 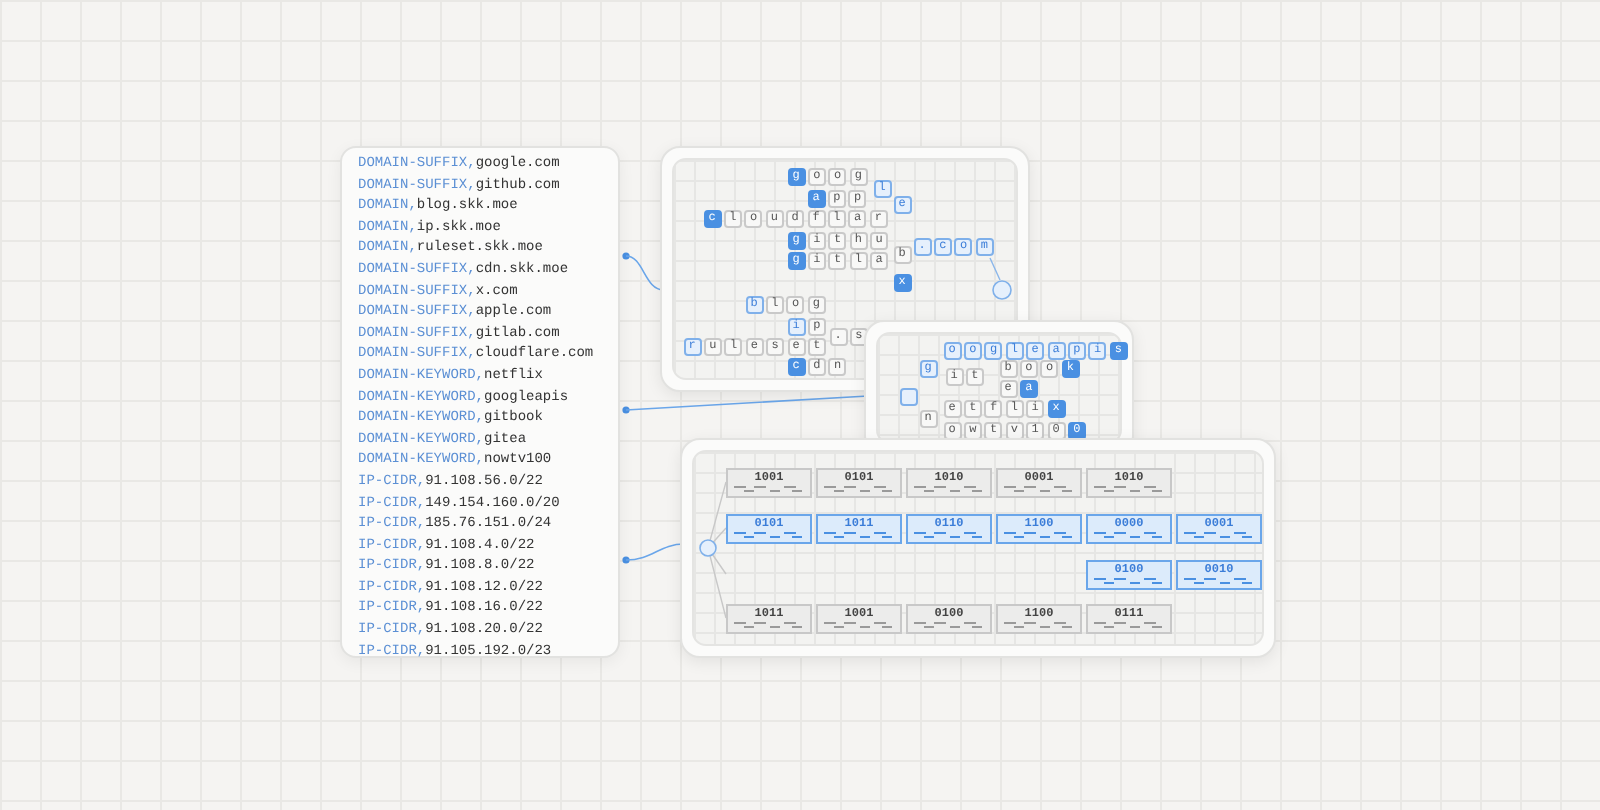 What do you see at coordinates (995, 269) in the screenshot?
I see `edge-drawing` at bounding box center [995, 269].